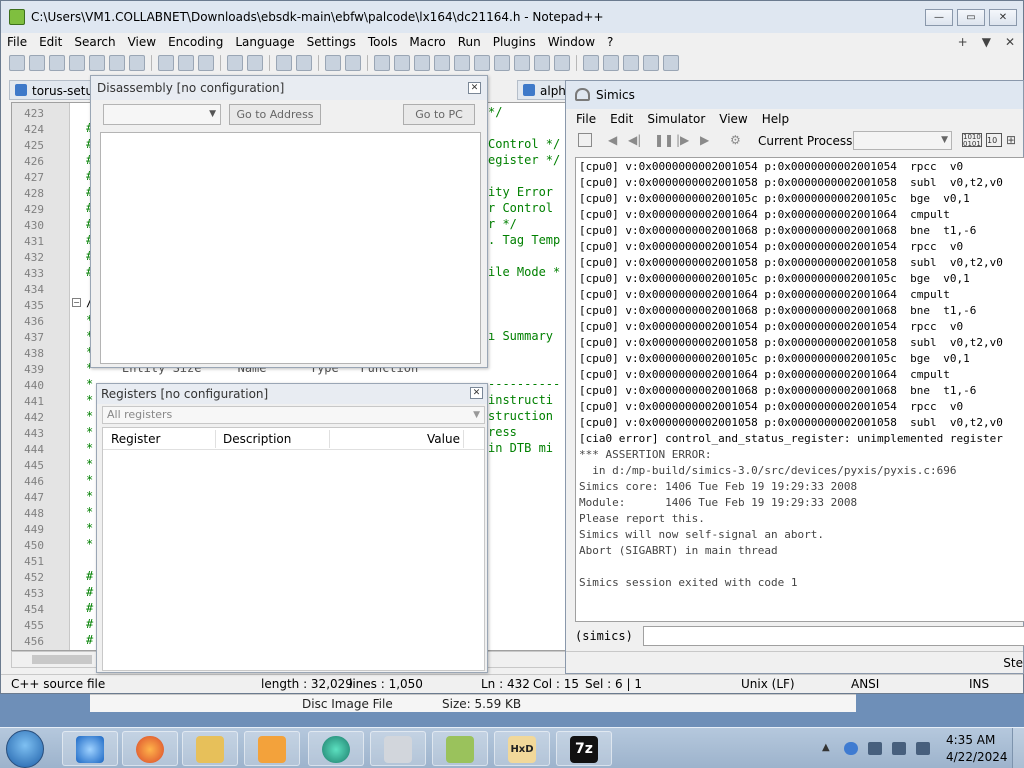 This screenshot has width=1024, height=768. What do you see at coordinates (923, 748) in the screenshot?
I see `volume-icon` at bounding box center [923, 748].